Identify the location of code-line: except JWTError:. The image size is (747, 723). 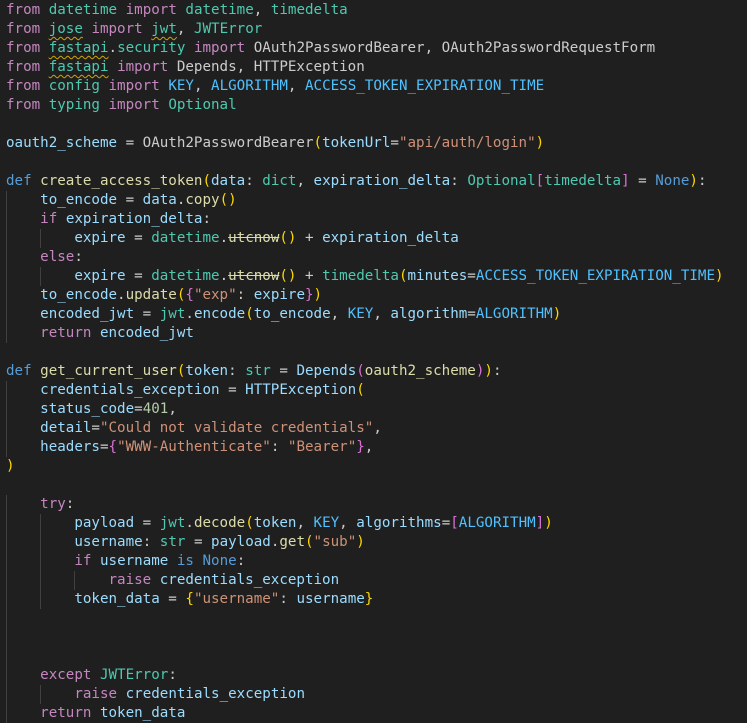
(373, 675).